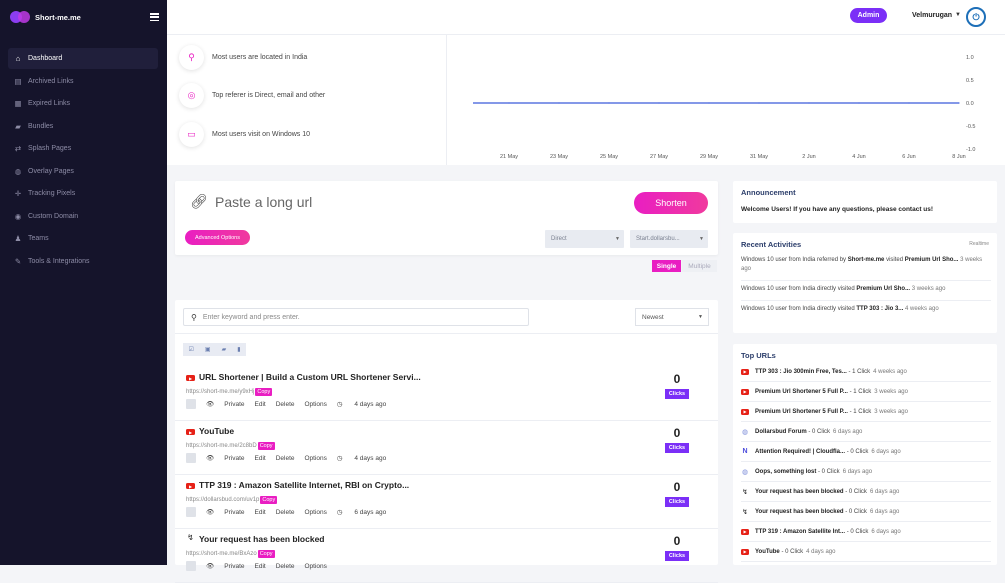 This screenshot has height=583, width=1005. Describe the element at coordinates (584, 239) in the screenshot. I see `redirect-type-select: Direct ▼` at that location.